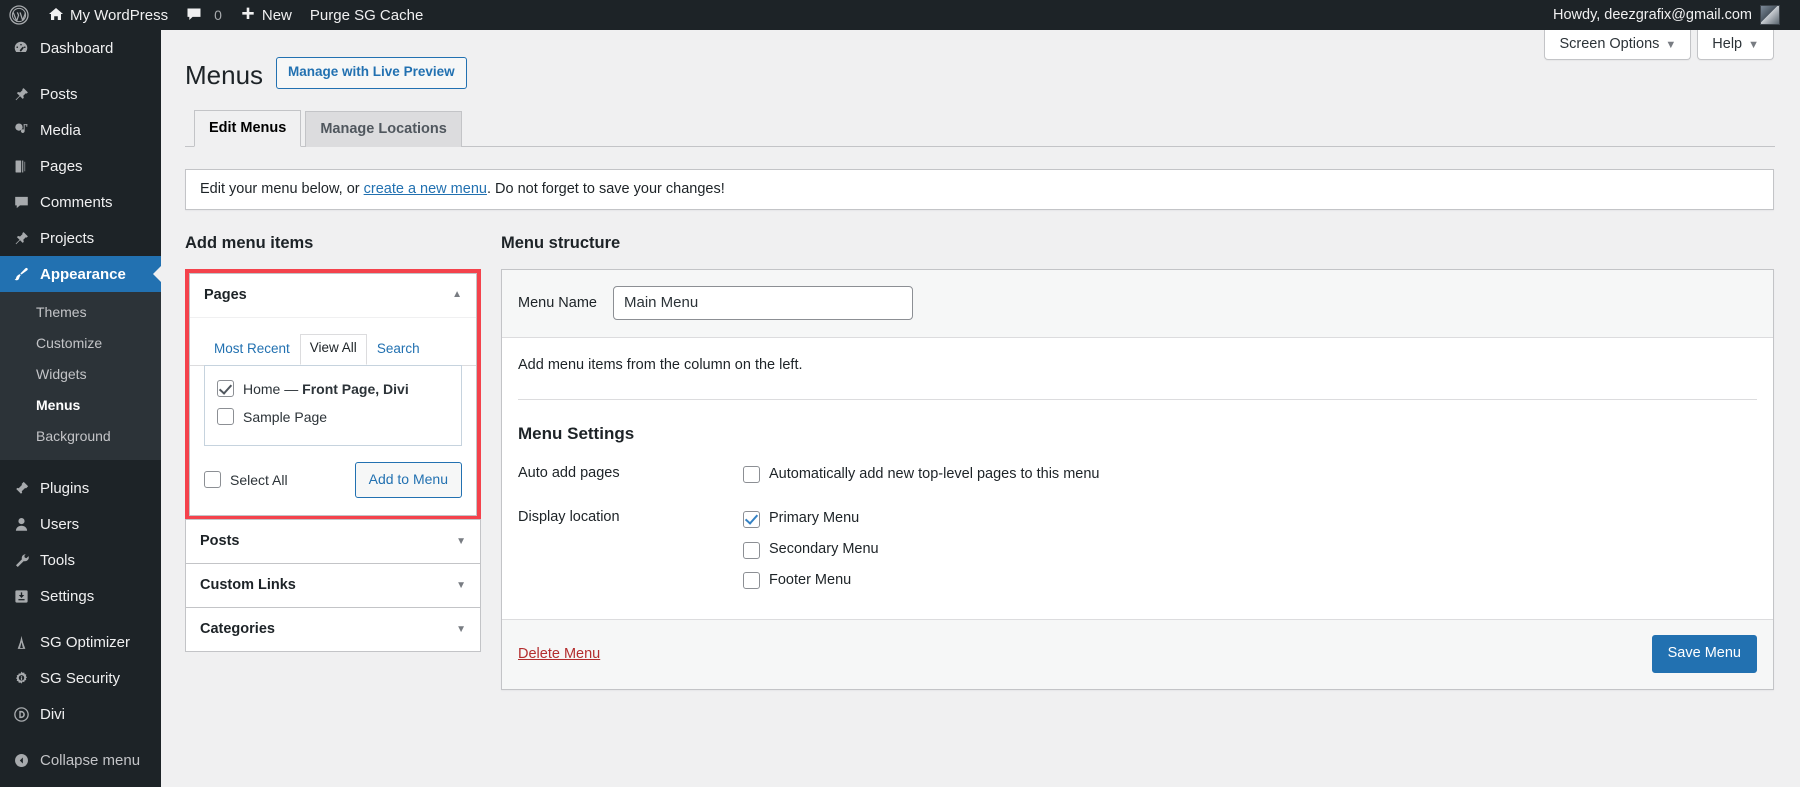 The width and height of the screenshot is (1800, 787). What do you see at coordinates (83, 274) in the screenshot?
I see `sidebar-label: Appearance` at bounding box center [83, 274].